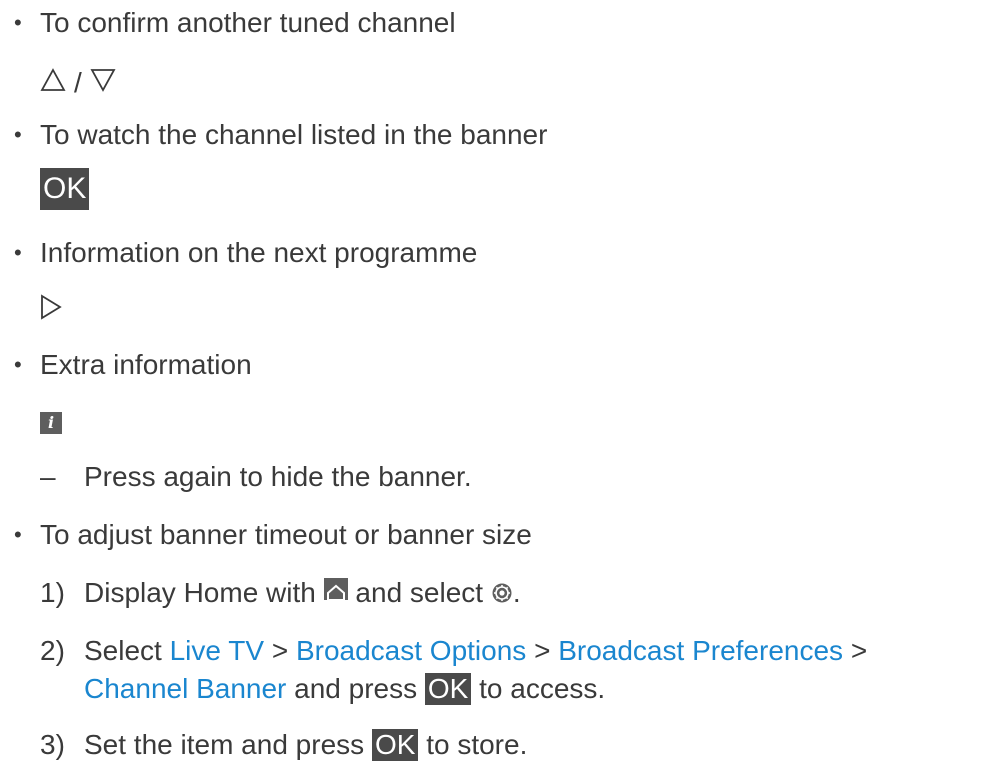  I want to click on link-broadcast-options: Broadcast Options, so click(411, 650).